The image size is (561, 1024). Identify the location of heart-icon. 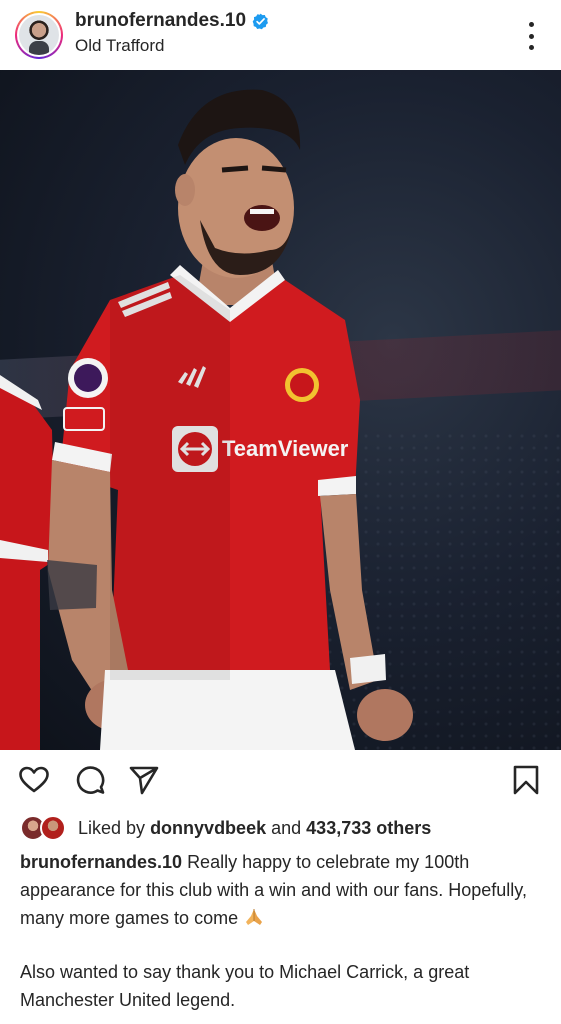
(34, 779).